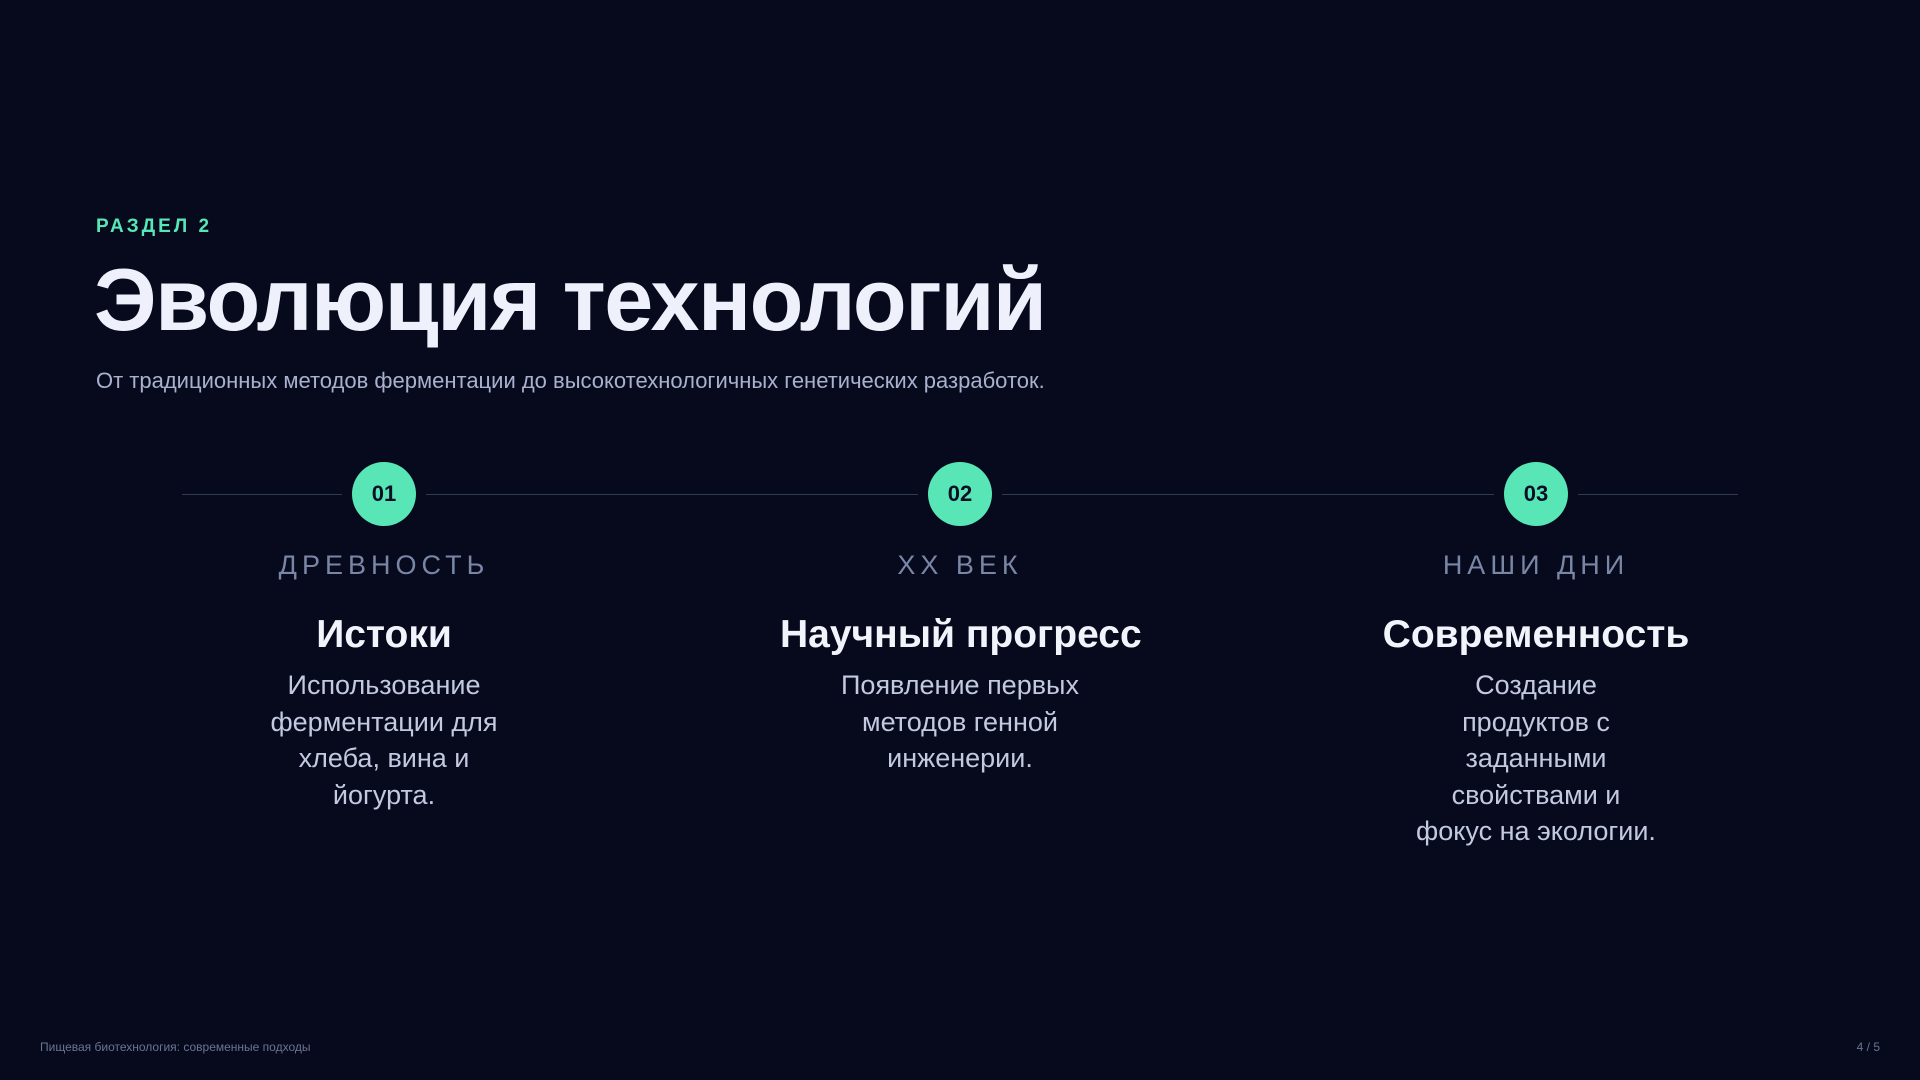 Image resolution: width=1920 pixels, height=1080 pixels. Describe the element at coordinates (384, 565) in the screenshot. I see `stage-era-label: ДРЕВНОСТЬ` at that location.